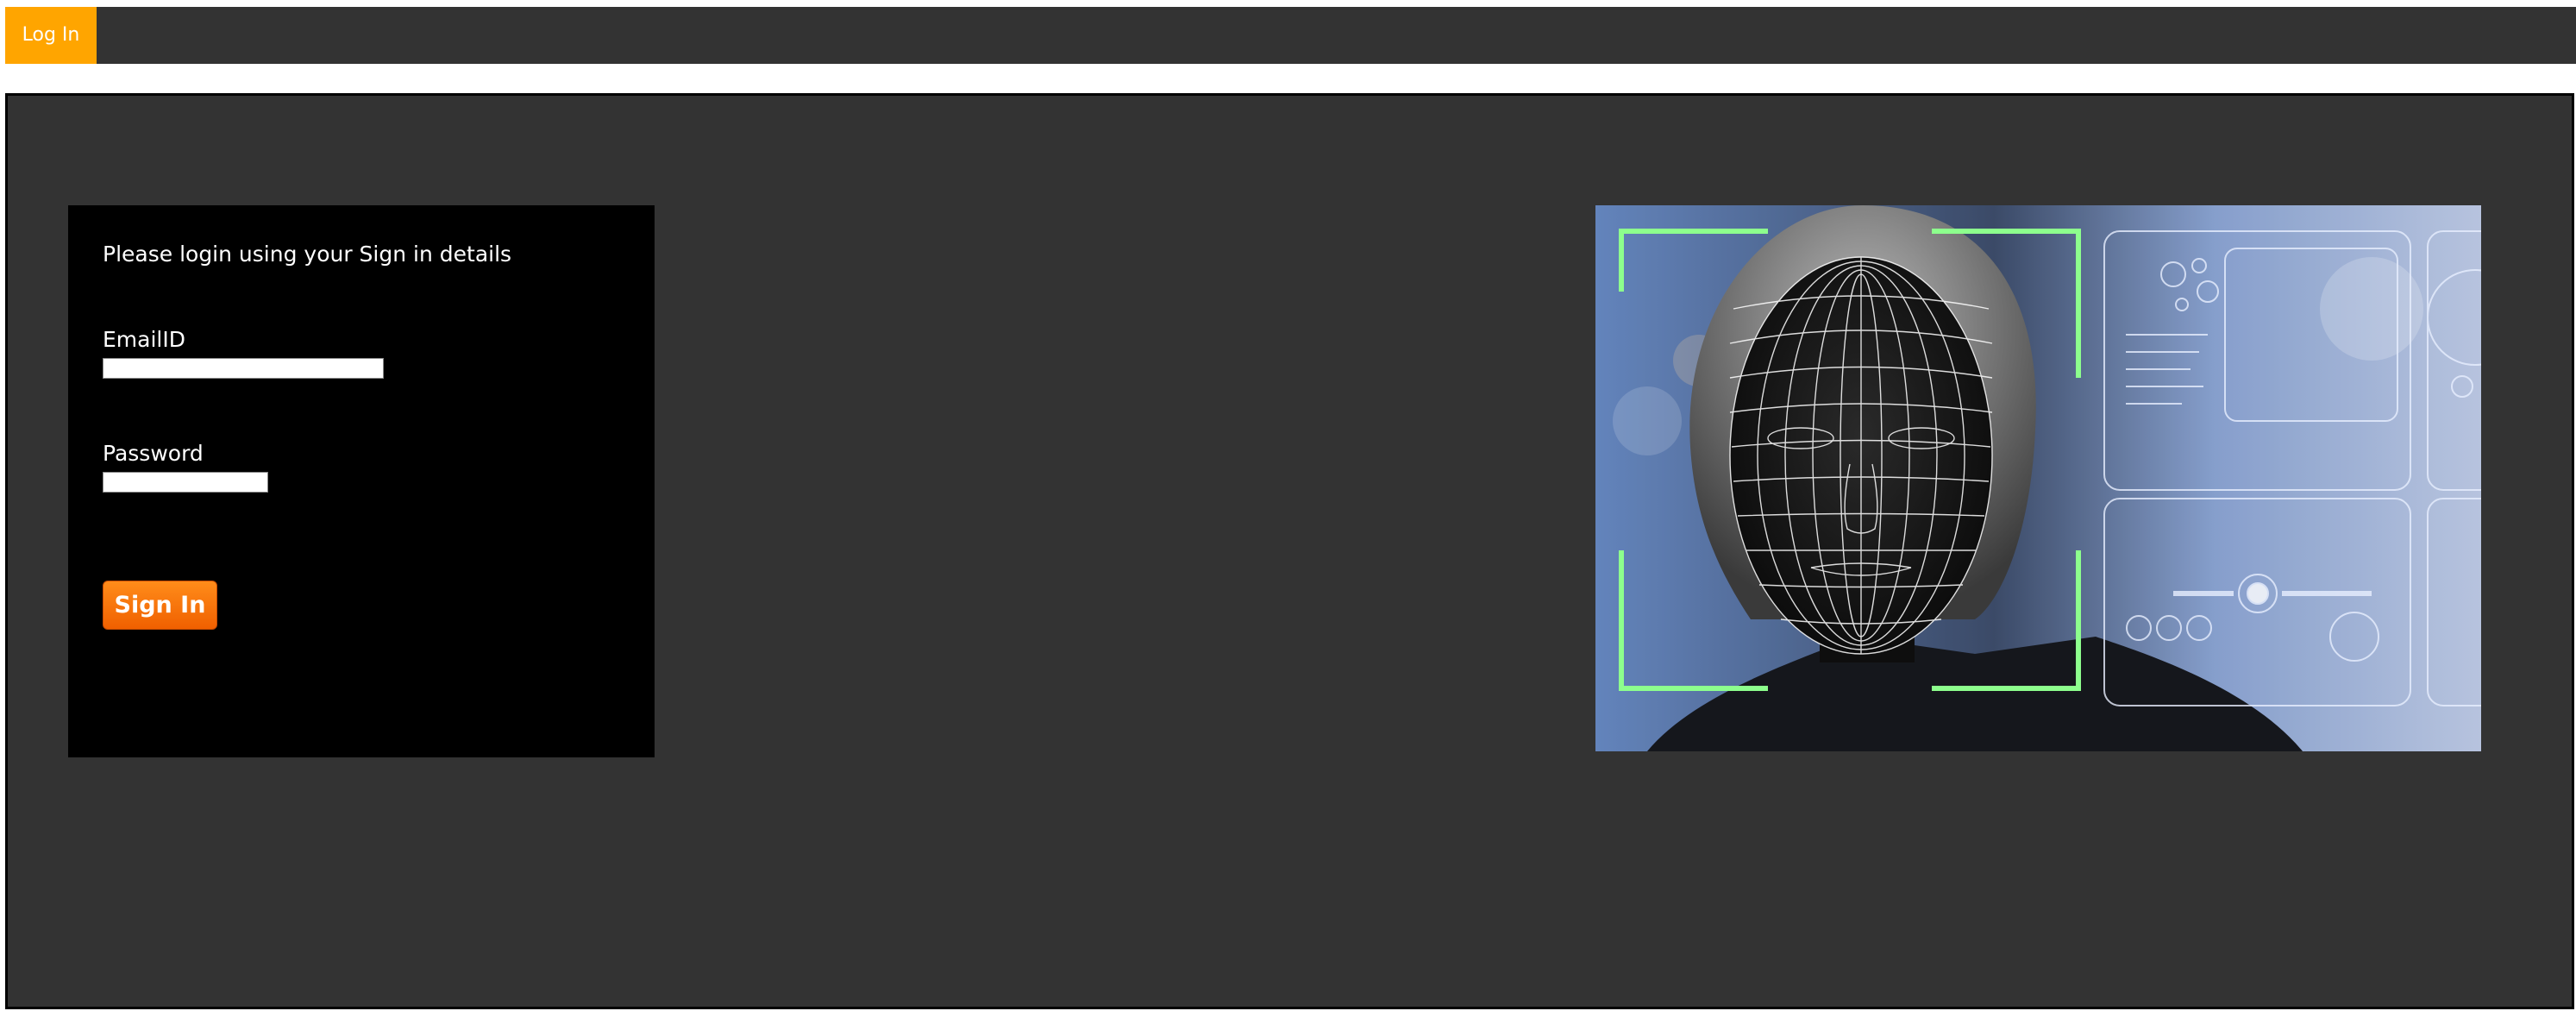 The height and width of the screenshot is (1011, 2576). Describe the element at coordinates (144, 339) in the screenshot. I see `email-label: EmailID` at that location.